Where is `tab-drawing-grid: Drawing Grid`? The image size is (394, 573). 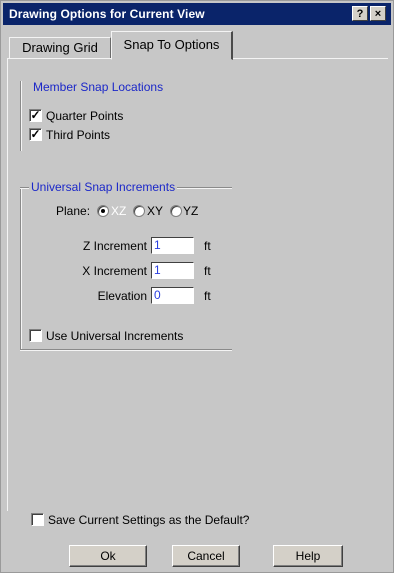 tab-drawing-grid: Drawing Grid is located at coordinates (60, 48).